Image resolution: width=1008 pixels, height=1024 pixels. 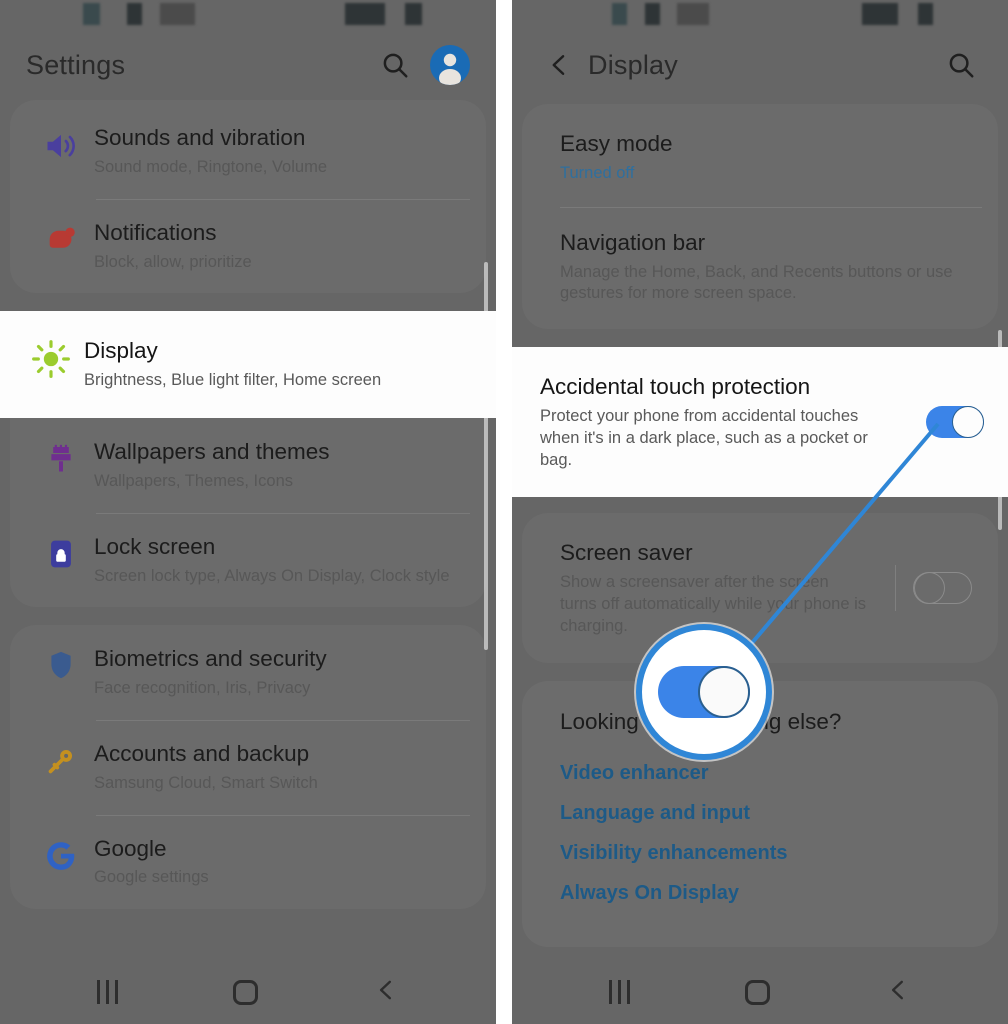 I want to click on magnified-toggle-knob, so click(x=724, y=692).